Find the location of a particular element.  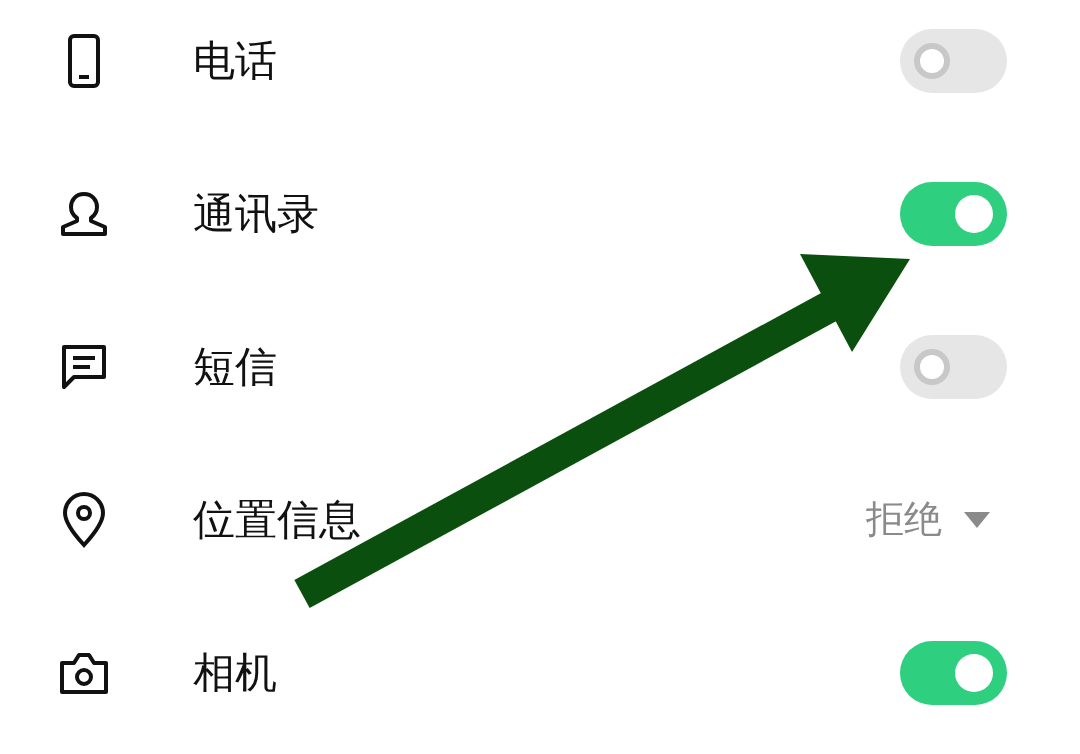

permission-label: 位置信息 is located at coordinates (277, 520).